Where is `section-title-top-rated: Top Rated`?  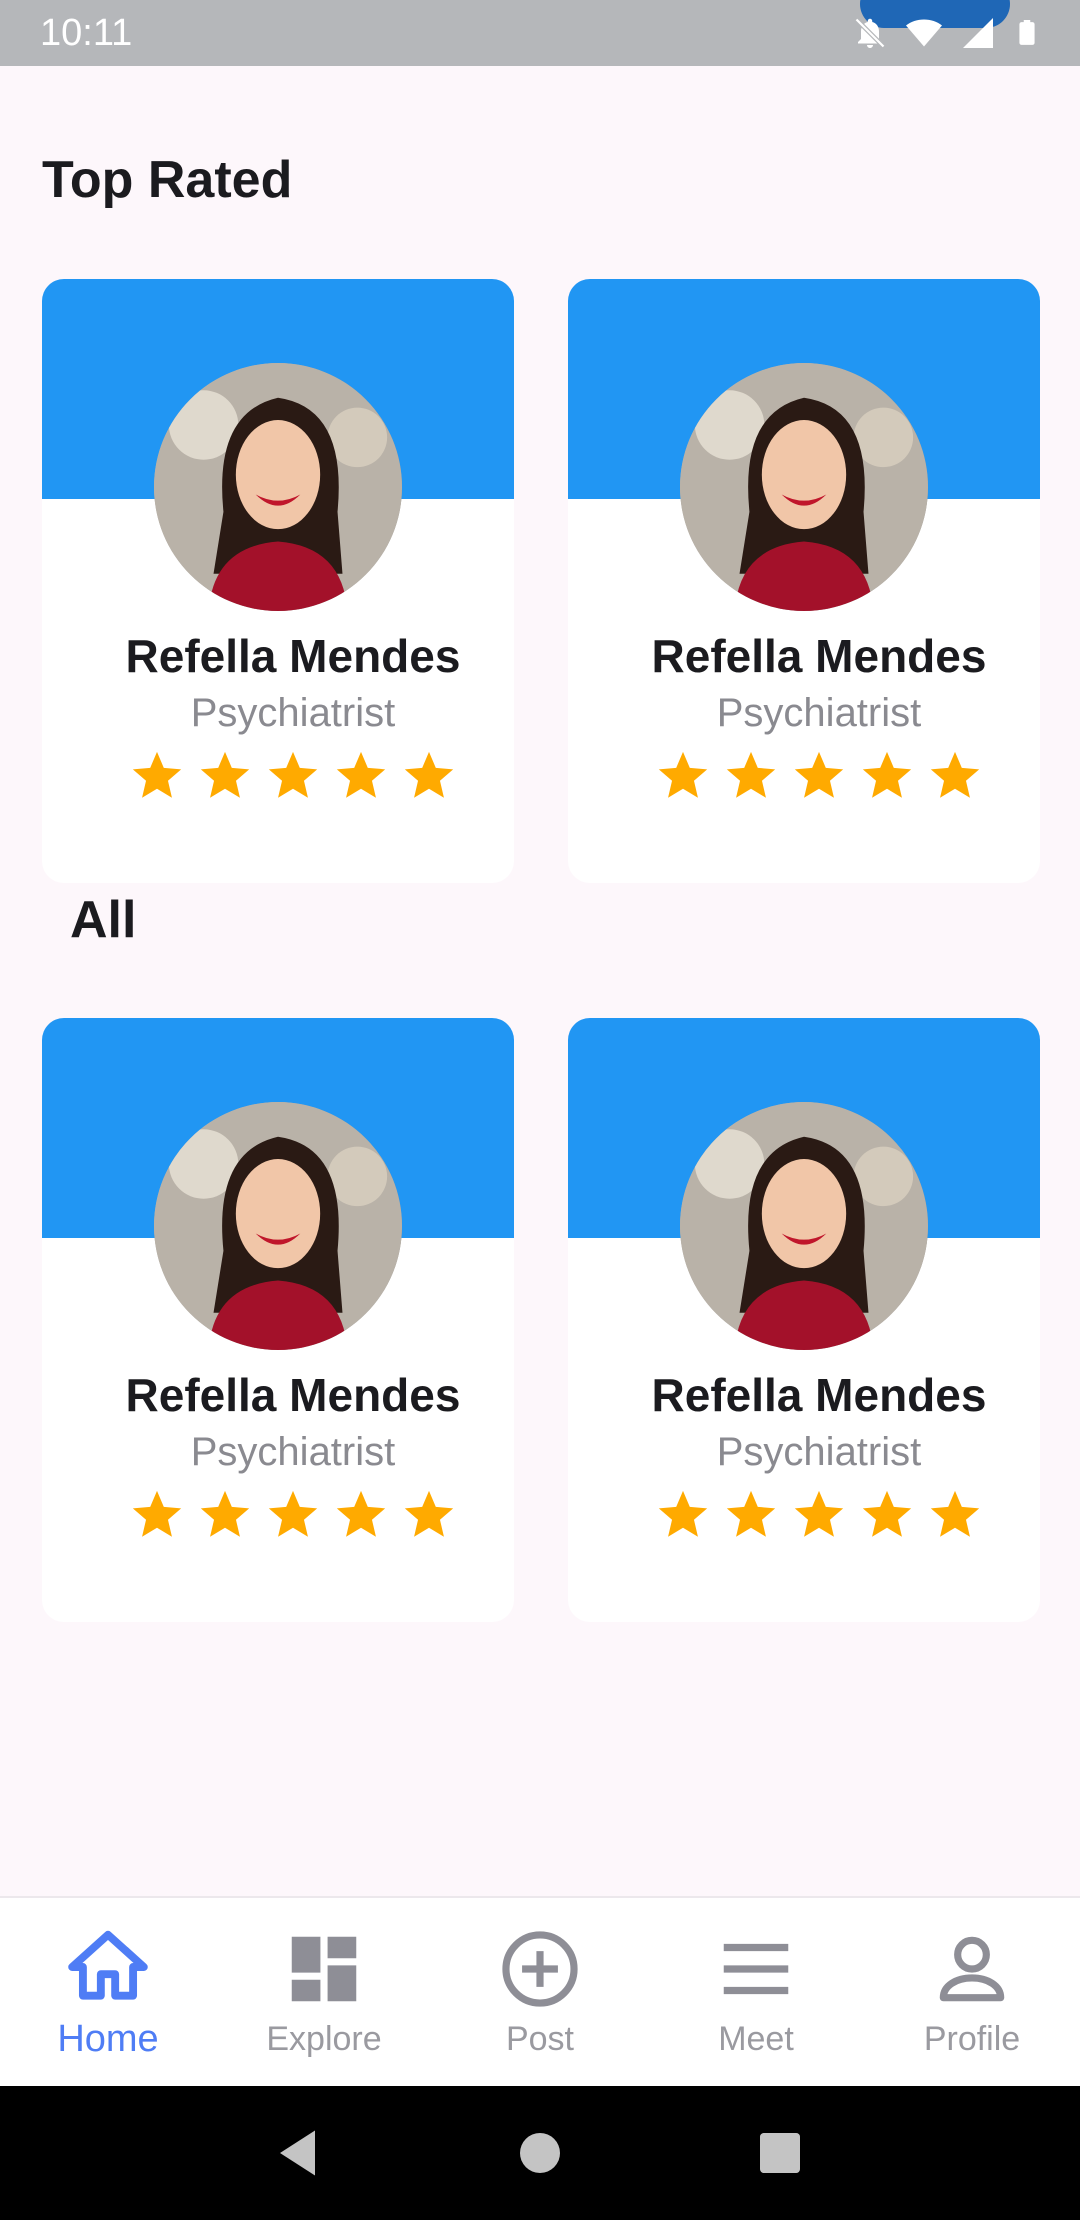
section-title-top-rated: Top Rated is located at coordinates (167, 180).